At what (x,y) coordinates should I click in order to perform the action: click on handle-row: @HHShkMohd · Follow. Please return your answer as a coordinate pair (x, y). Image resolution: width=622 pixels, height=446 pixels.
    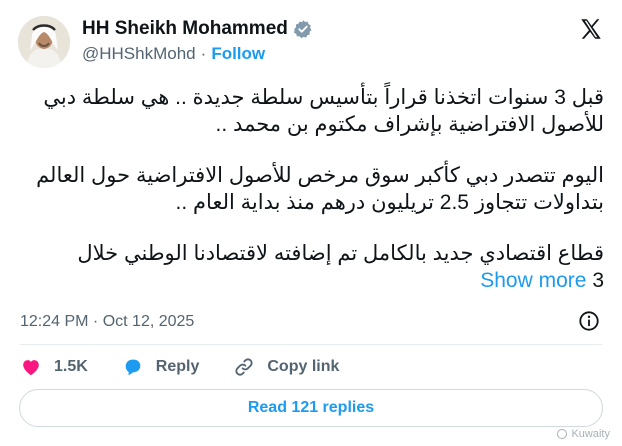
    Looking at the image, I should click on (173, 54).